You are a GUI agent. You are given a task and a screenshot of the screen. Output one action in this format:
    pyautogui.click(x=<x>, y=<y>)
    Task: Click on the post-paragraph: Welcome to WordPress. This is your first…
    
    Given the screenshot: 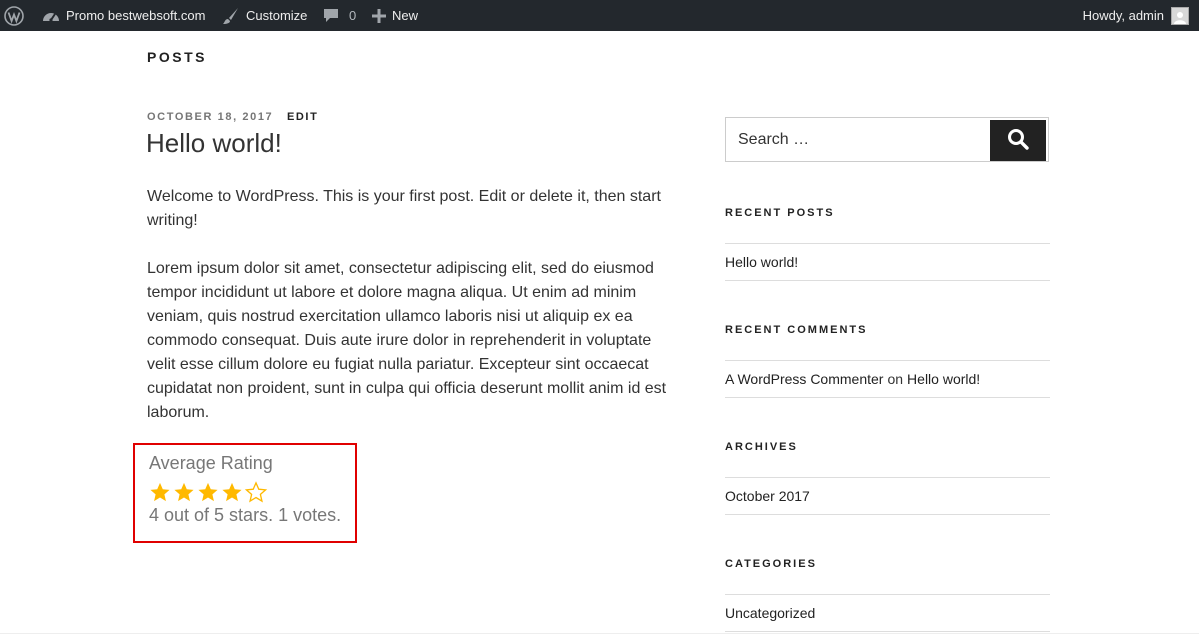 What is the action you would take?
    pyautogui.click(x=404, y=208)
    